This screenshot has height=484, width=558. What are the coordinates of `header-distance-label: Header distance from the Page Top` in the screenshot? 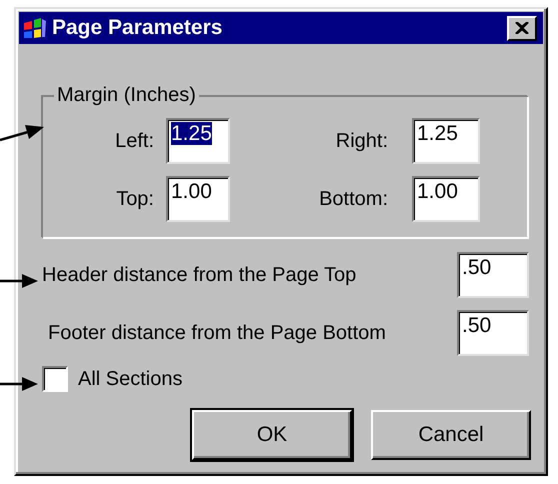 It's located at (199, 275).